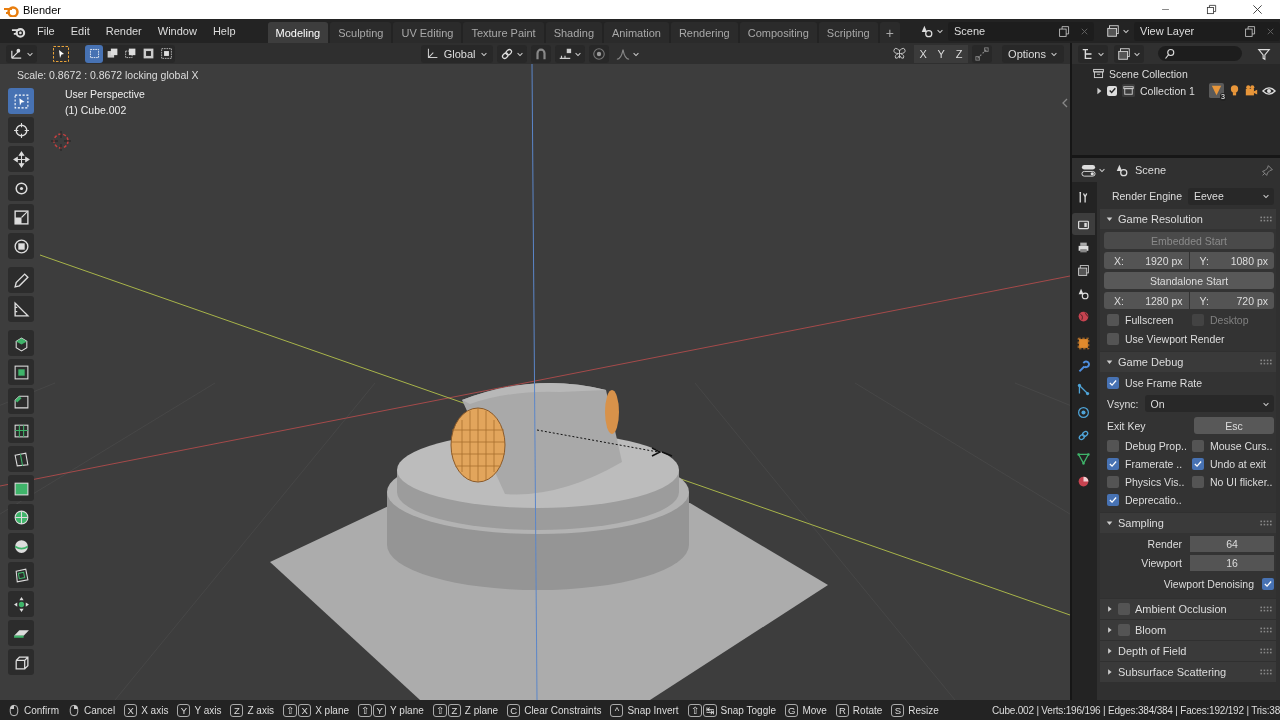 The width and height of the screenshot is (1280, 720). What do you see at coordinates (123, 31) in the screenshot?
I see `menu-item: Render` at bounding box center [123, 31].